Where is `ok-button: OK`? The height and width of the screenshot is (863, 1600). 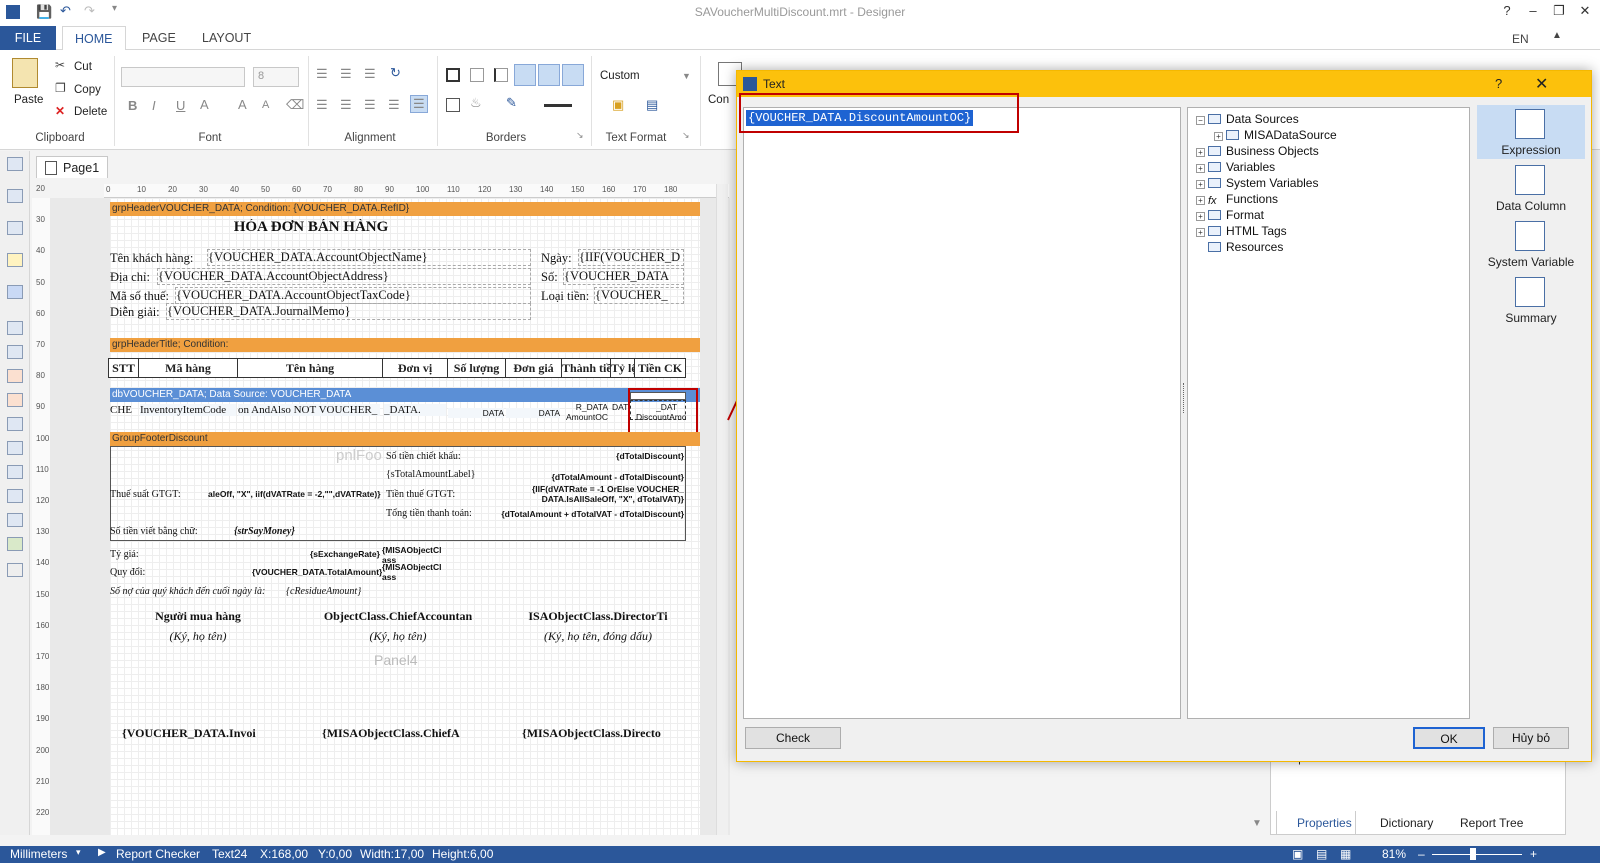
ok-button: OK is located at coordinates (1449, 738).